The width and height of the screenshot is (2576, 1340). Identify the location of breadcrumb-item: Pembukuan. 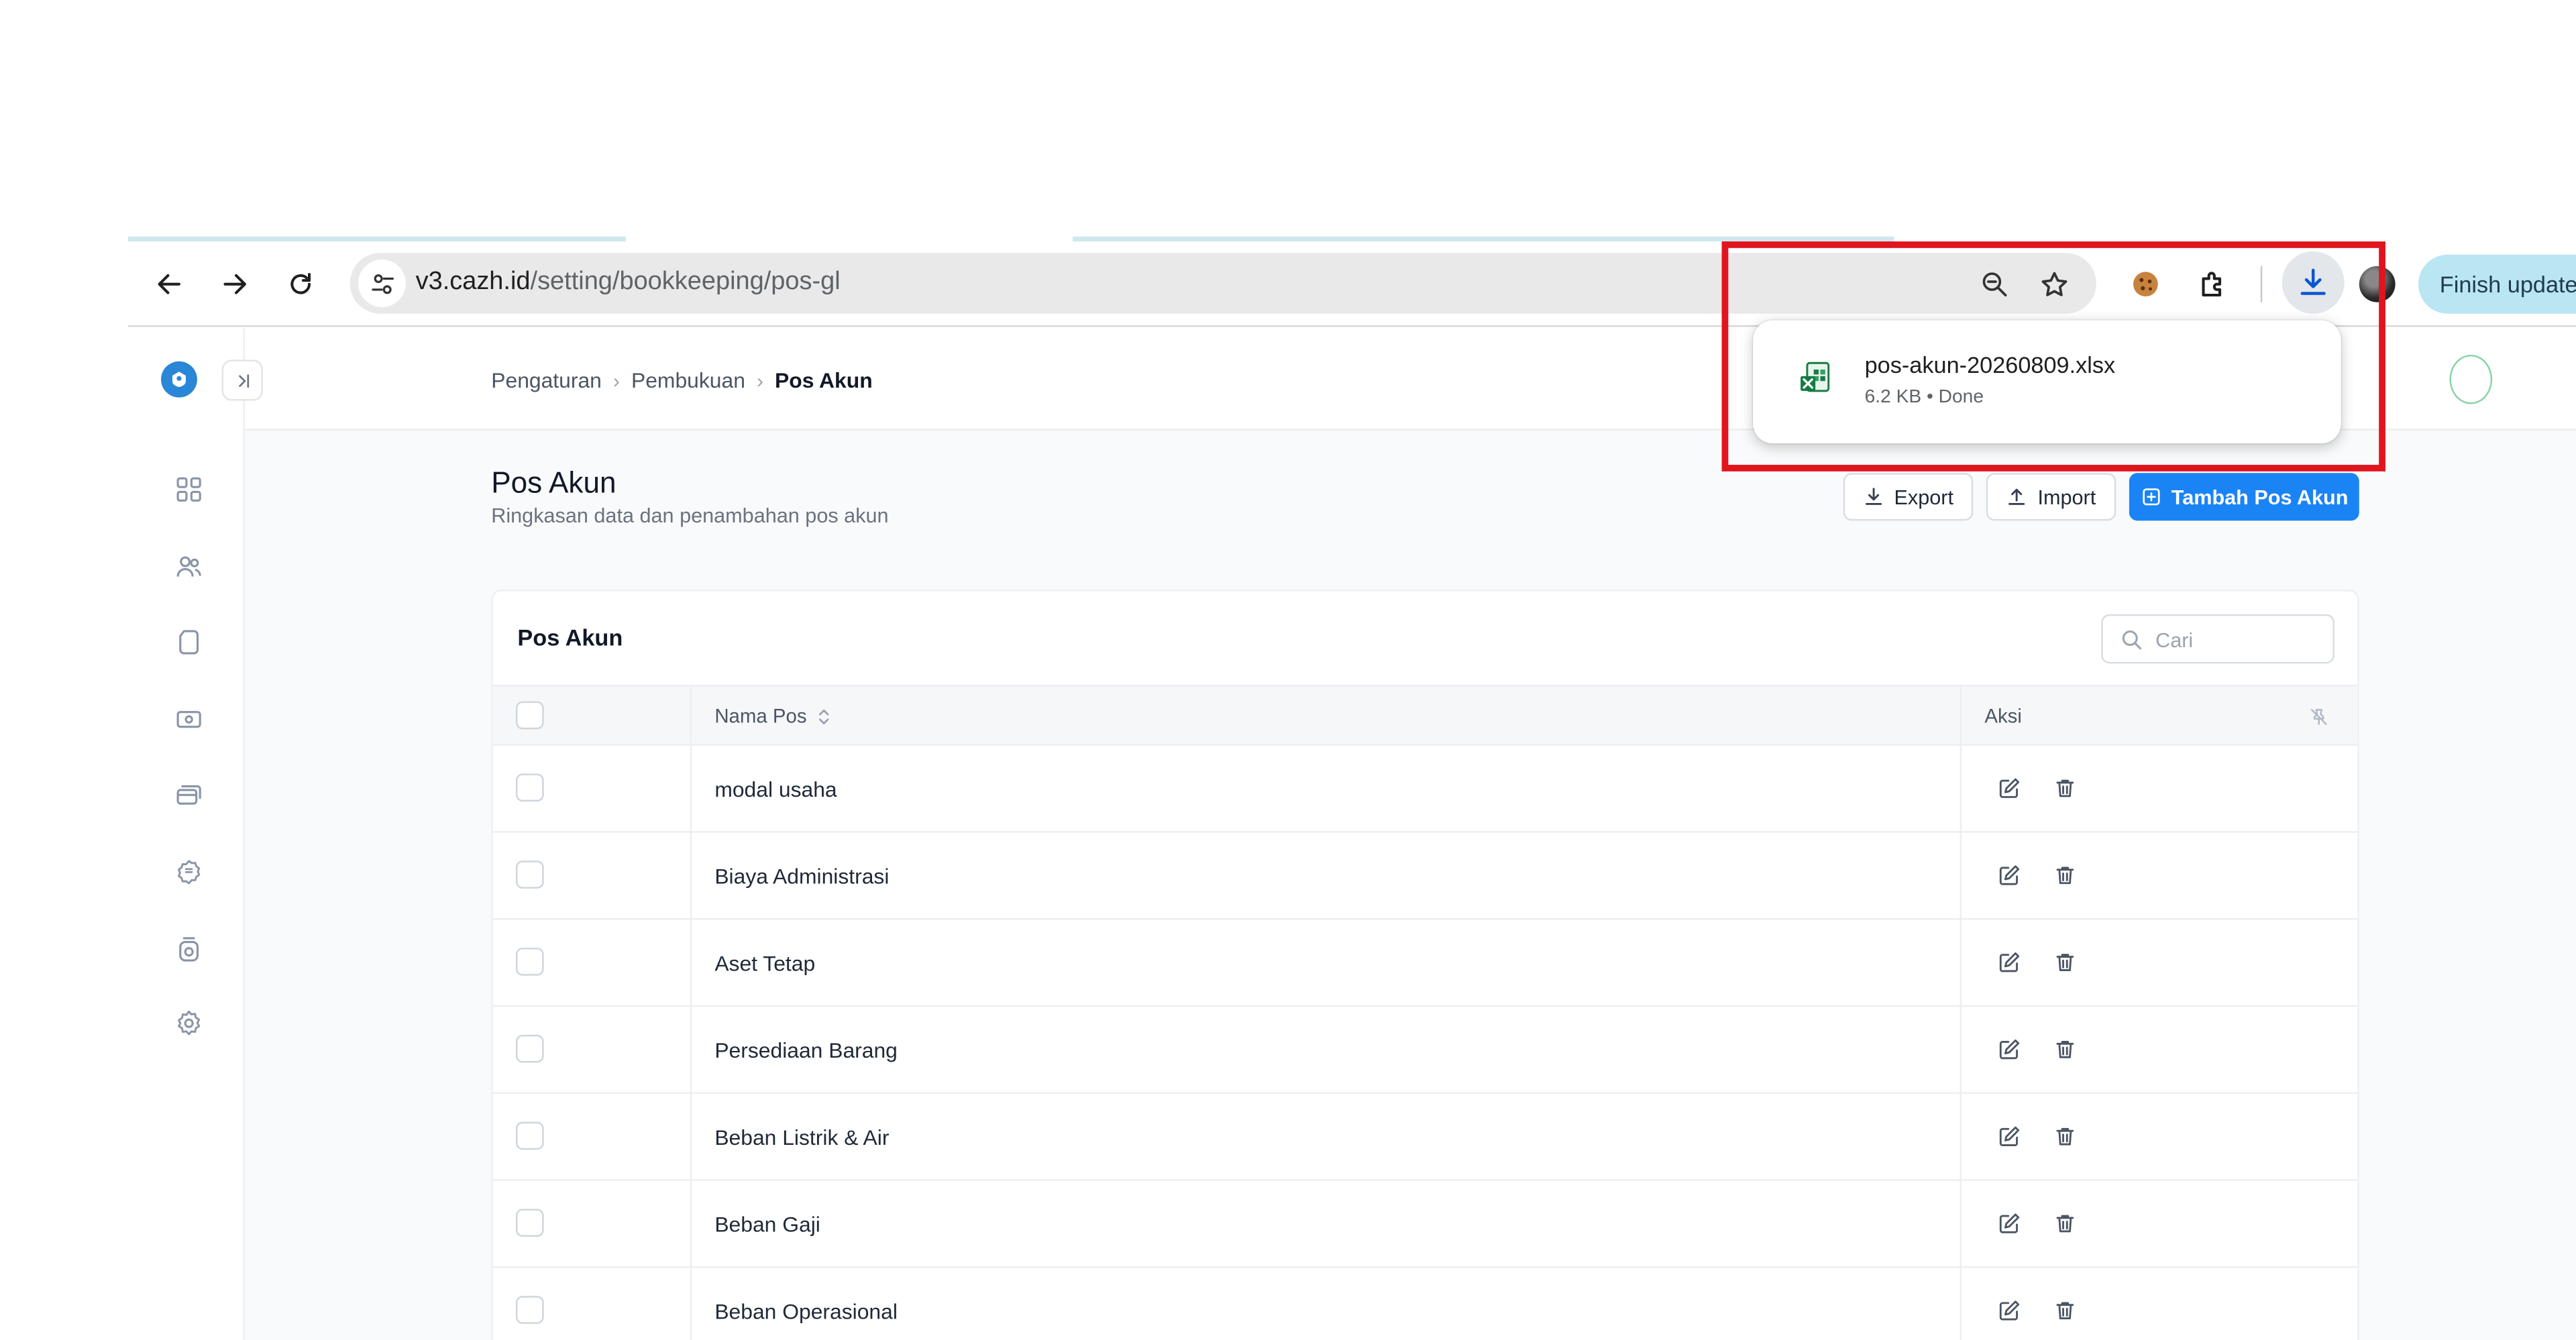
(688, 381).